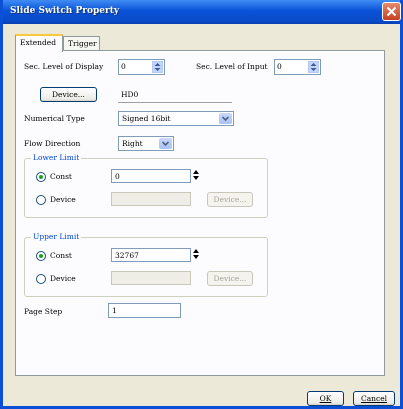  I want to click on flow-direction-label: Flow Direction, so click(52, 143).